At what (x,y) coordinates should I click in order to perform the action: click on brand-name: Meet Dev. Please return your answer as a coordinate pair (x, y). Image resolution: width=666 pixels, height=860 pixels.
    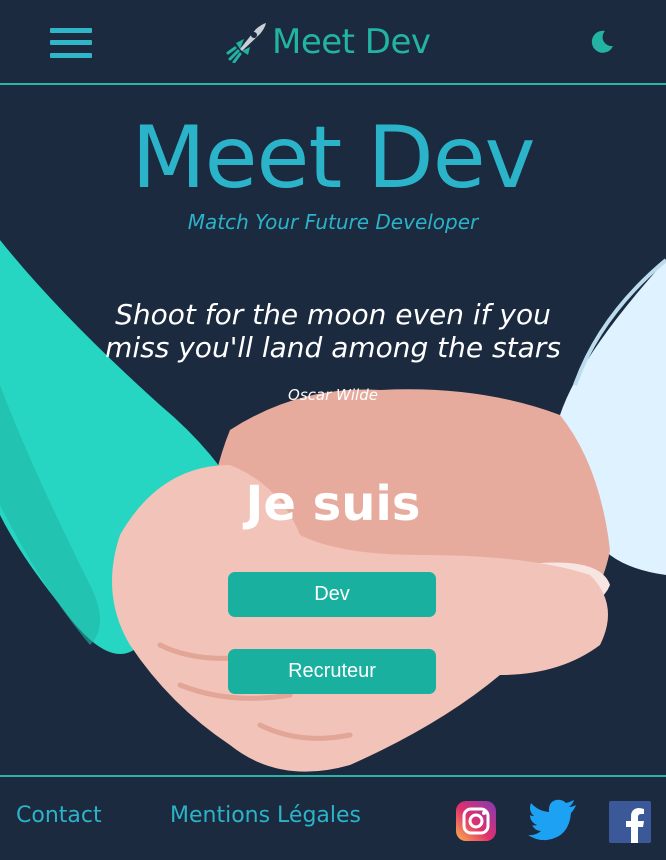
    Looking at the image, I should click on (351, 42).